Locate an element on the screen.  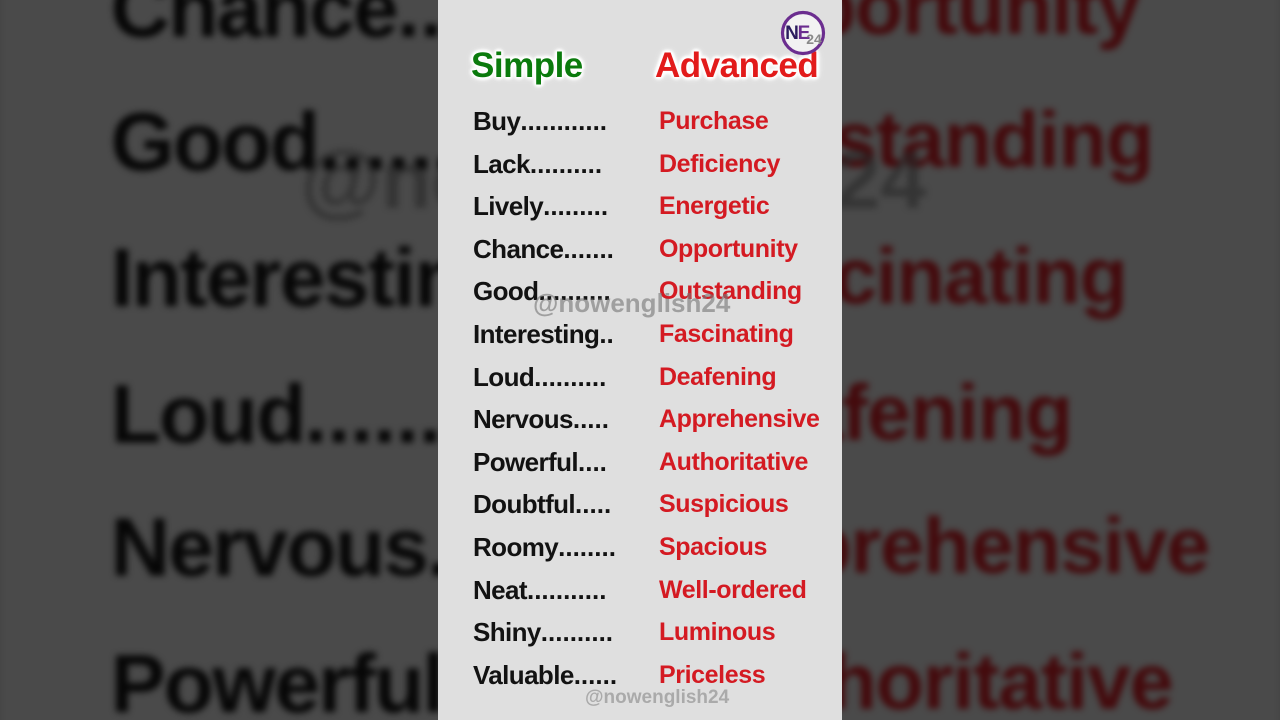
advanced-word: Authoritative is located at coordinates (733, 461).